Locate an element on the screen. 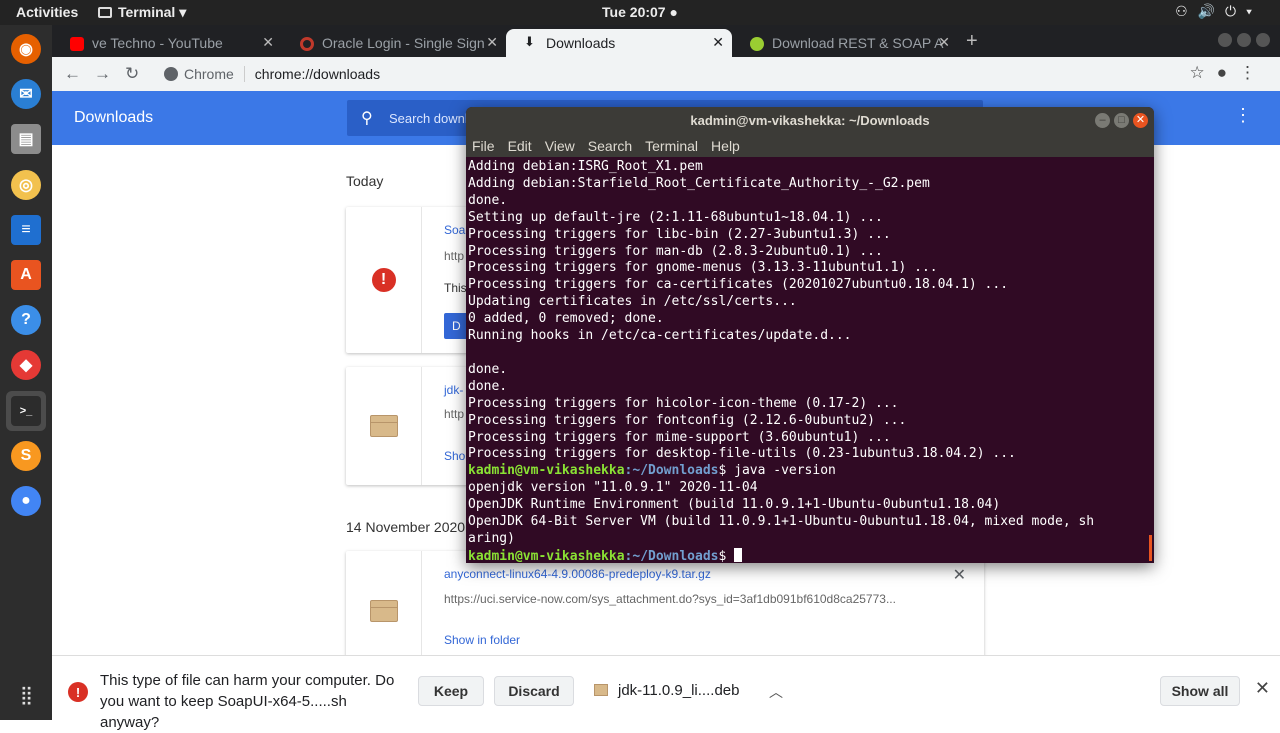  menu-help: Help is located at coordinates (725, 146).